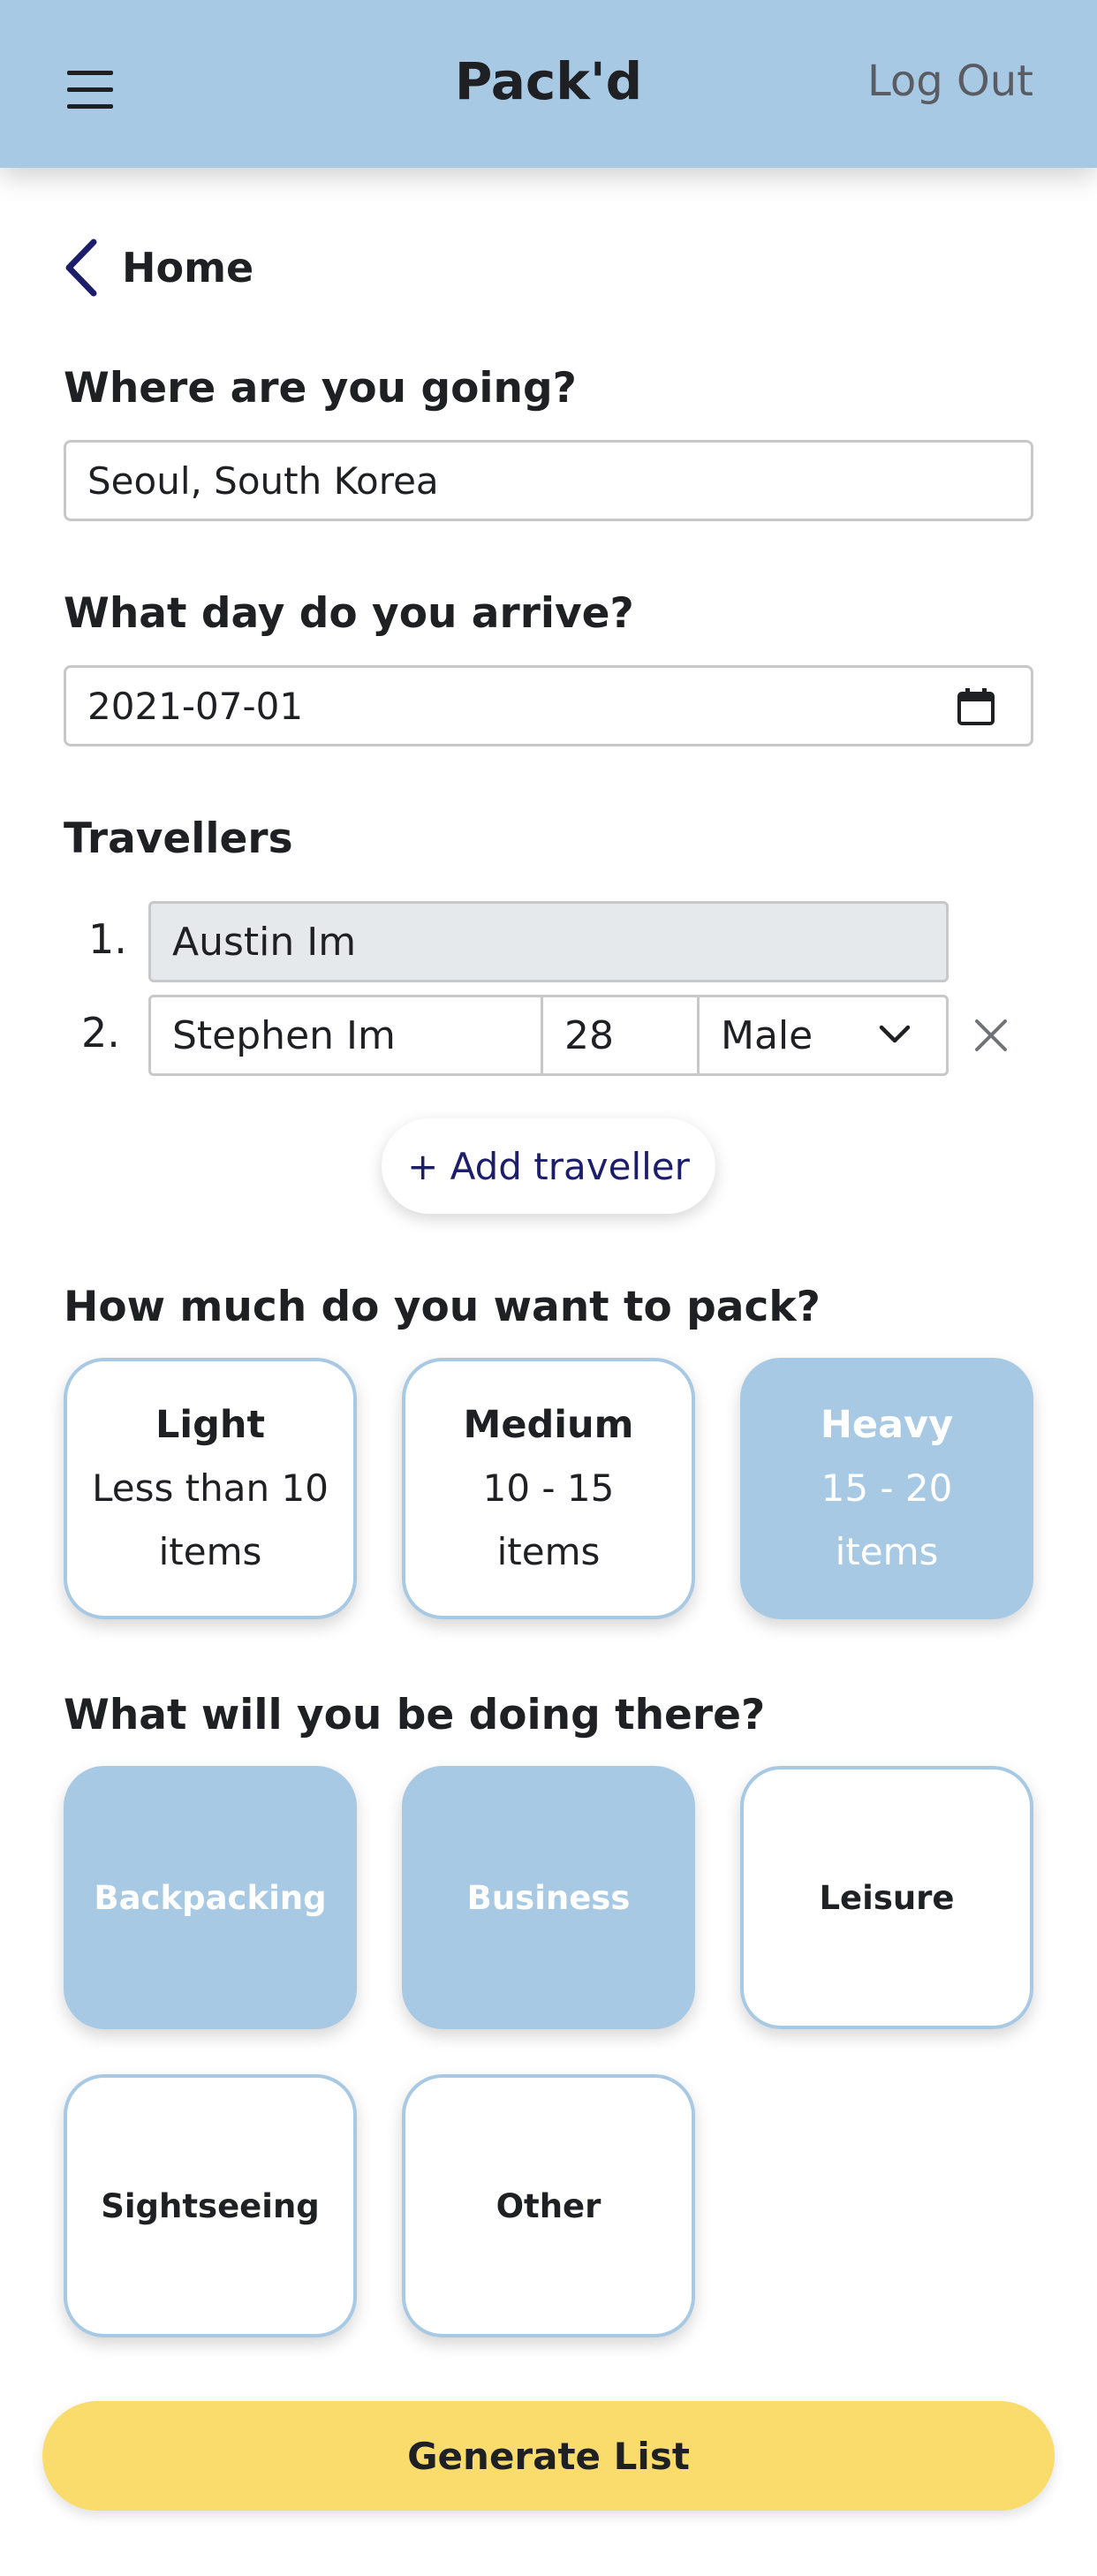  I want to click on traveller-2-name-input: Stephen Im, so click(347, 1035).